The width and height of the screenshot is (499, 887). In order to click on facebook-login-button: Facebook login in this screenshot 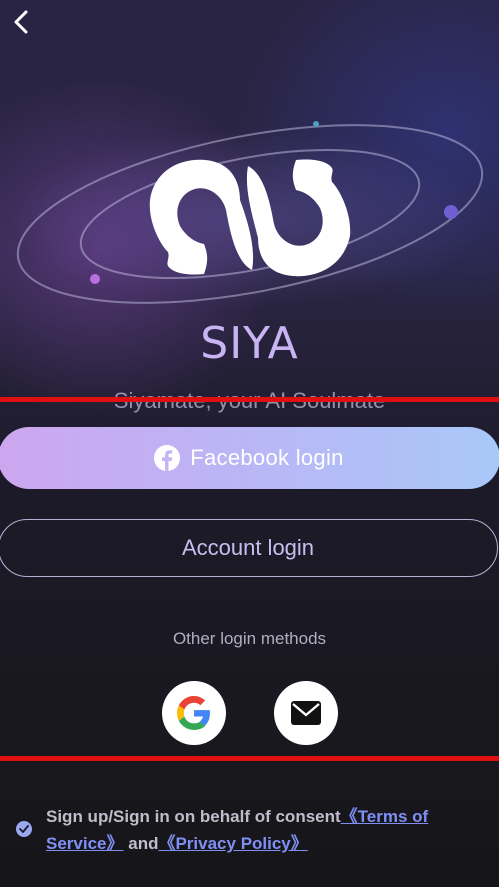, I will do `click(249, 458)`.